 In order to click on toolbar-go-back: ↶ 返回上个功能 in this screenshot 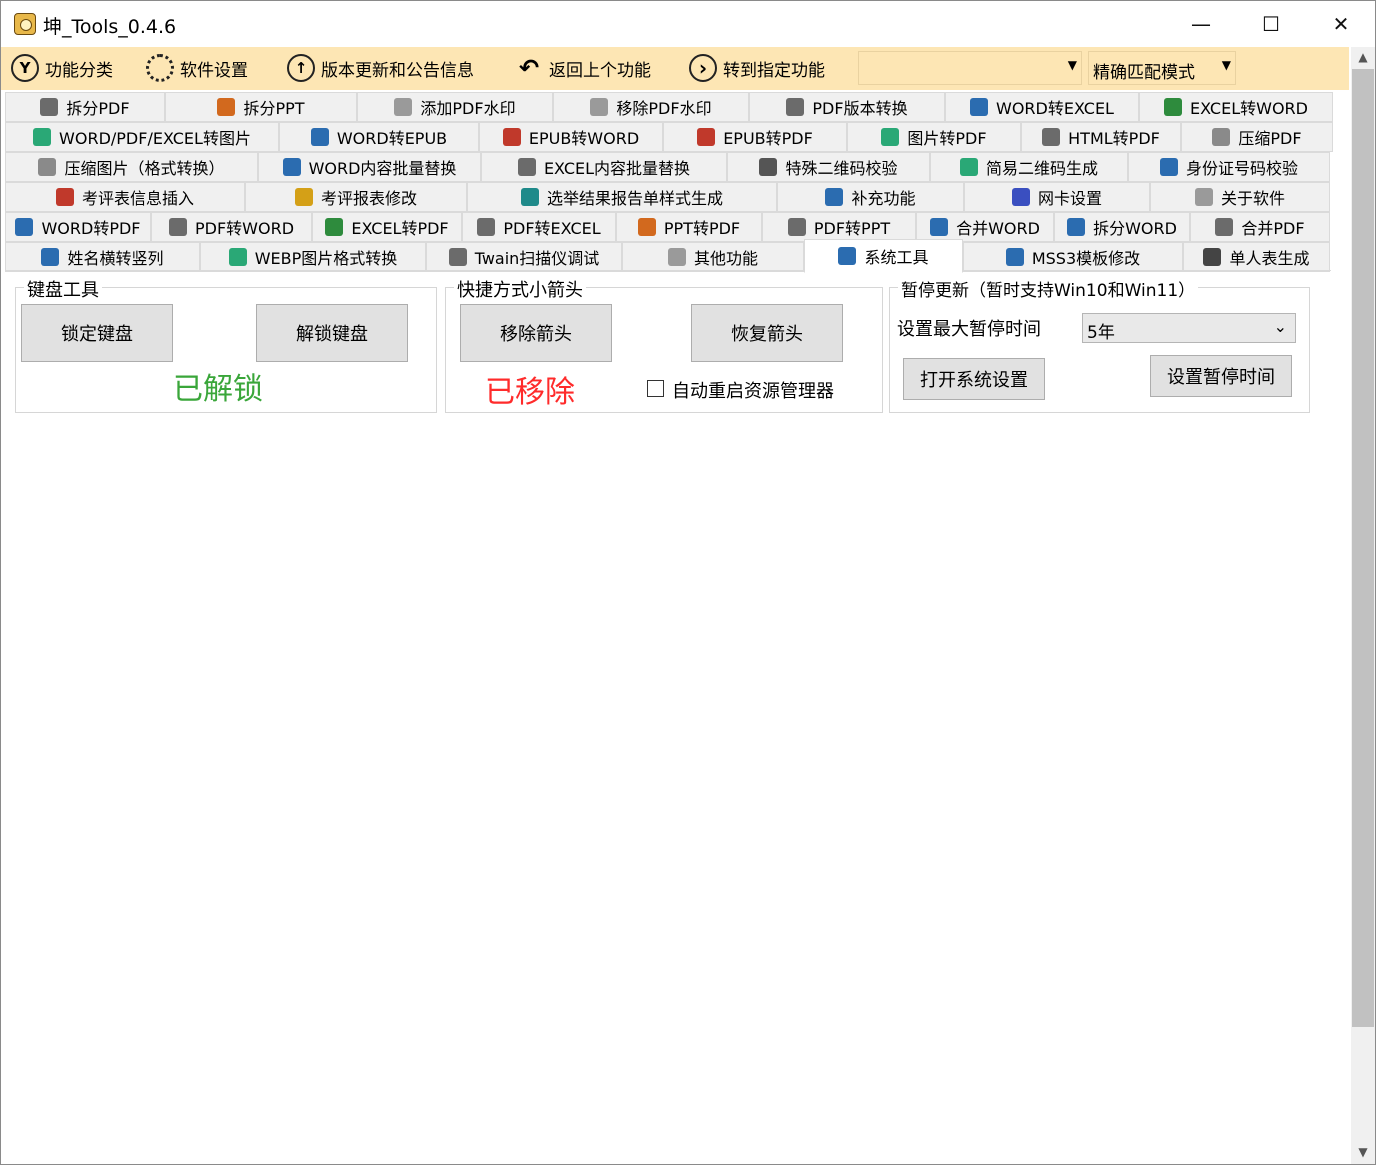, I will do `click(583, 68)`.